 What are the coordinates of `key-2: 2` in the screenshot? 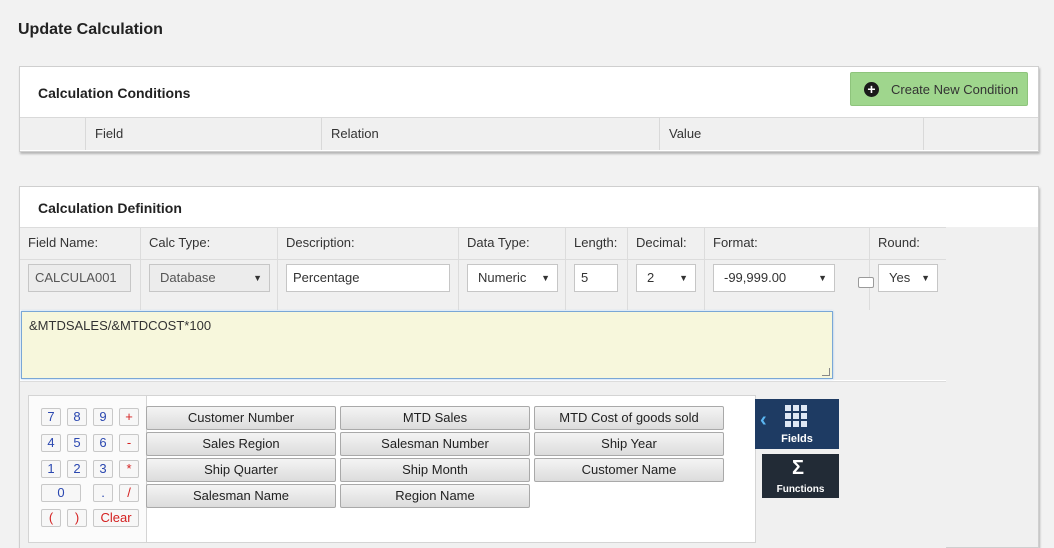 It's located at (77, 469).